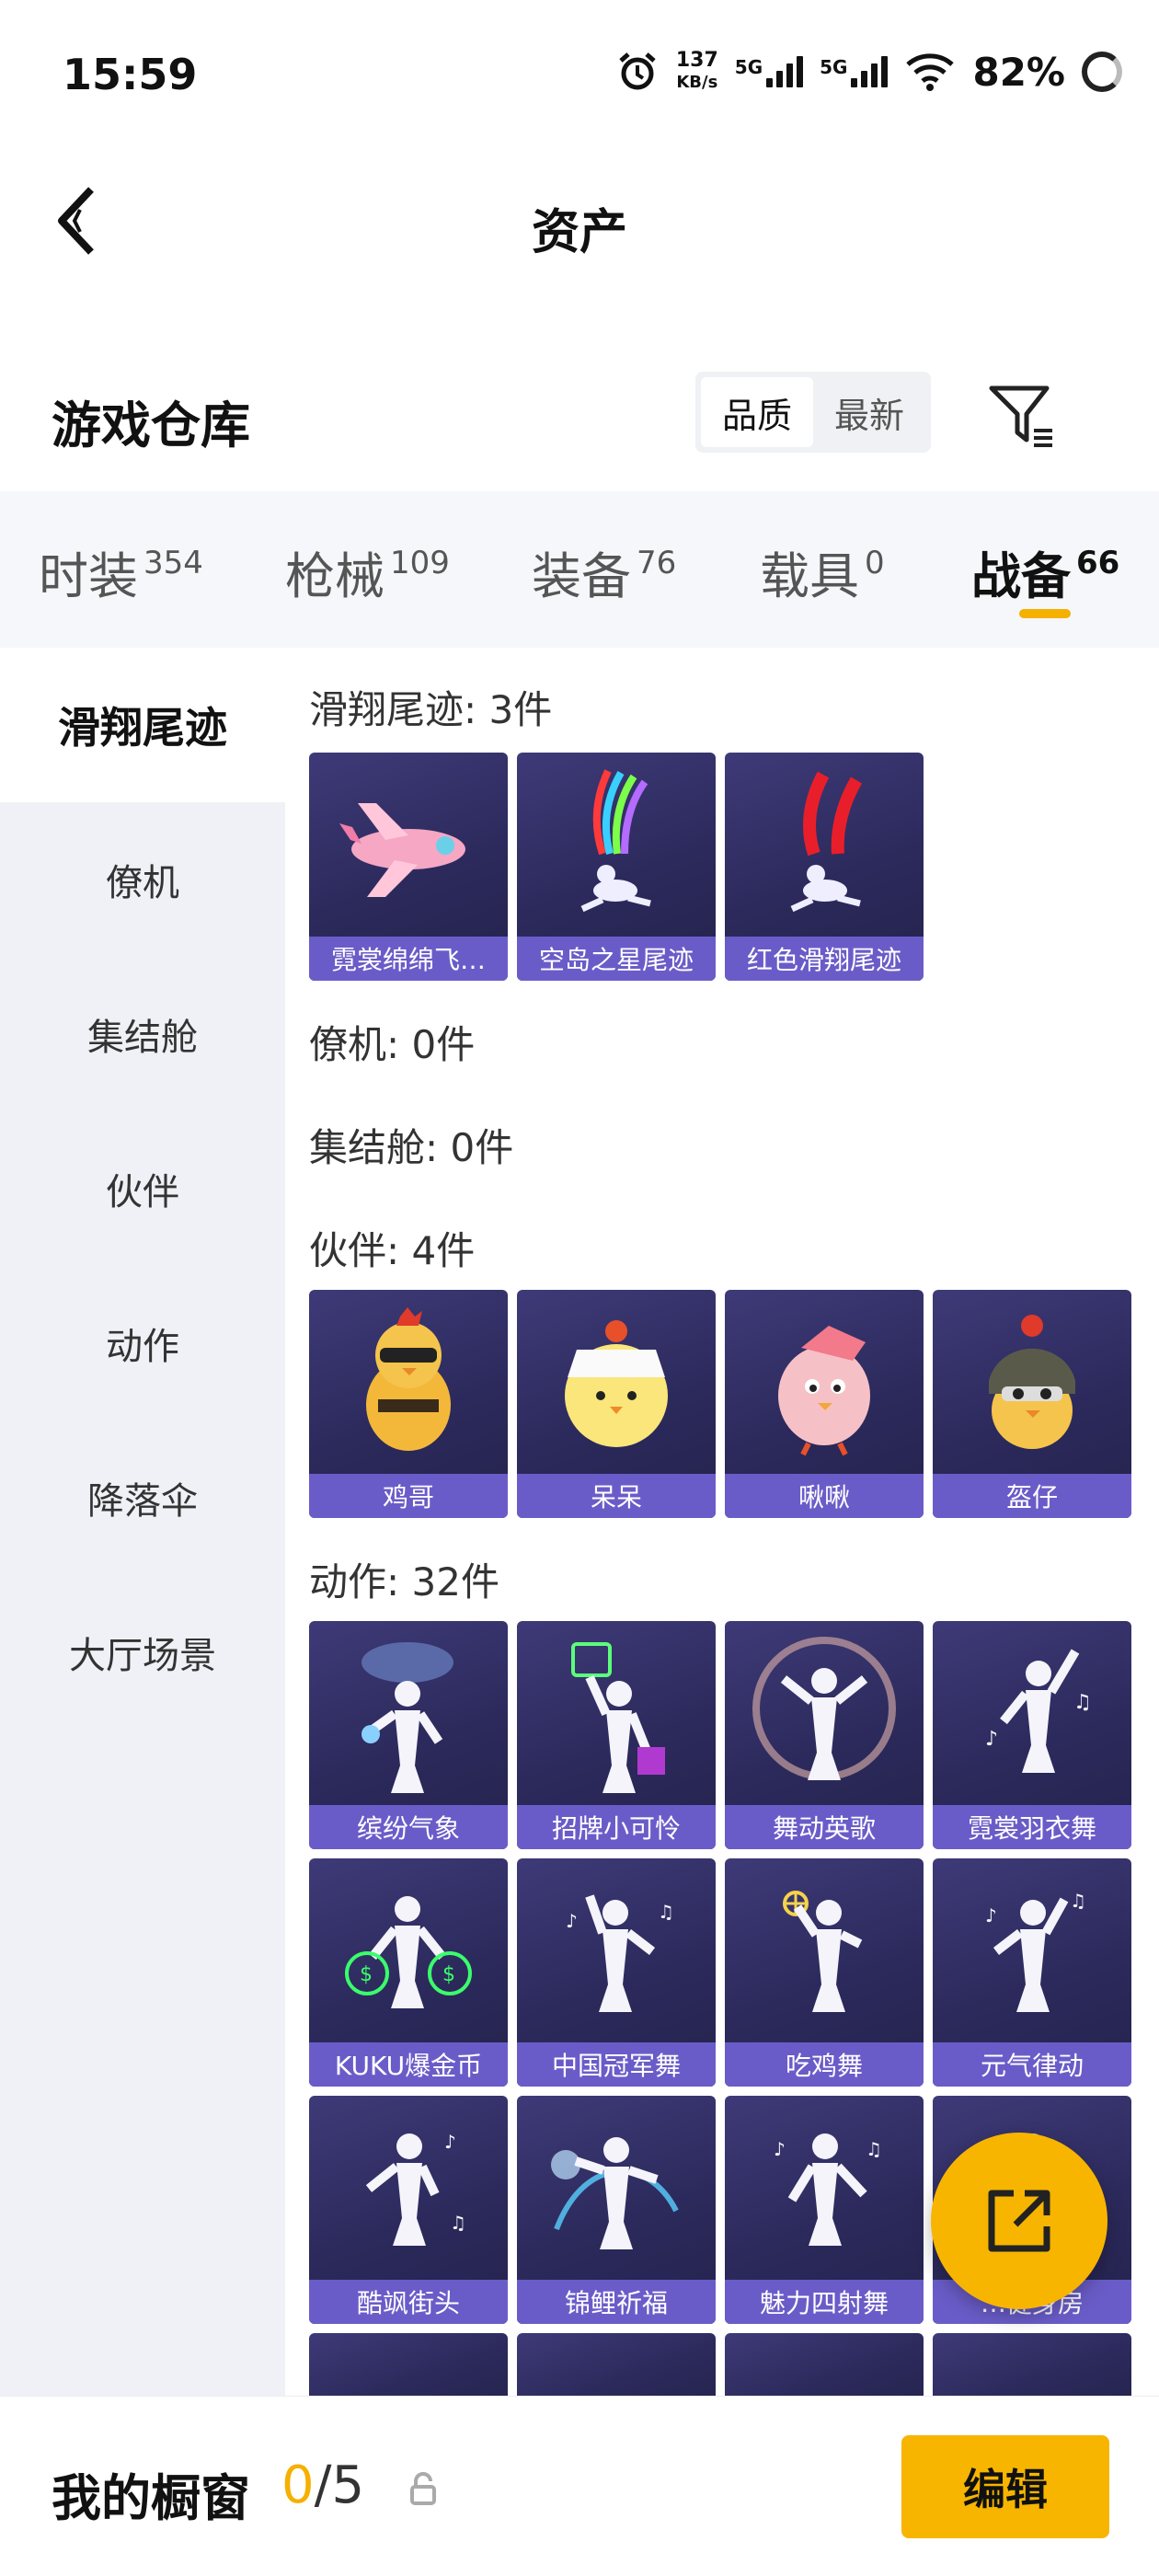 The width and height of the screenshot is (1159, 2576). What do you see at coordinates (824, 1950) in the screenshot?
I see `dancer-chicken-icon` at bounding box center [824, 1950].